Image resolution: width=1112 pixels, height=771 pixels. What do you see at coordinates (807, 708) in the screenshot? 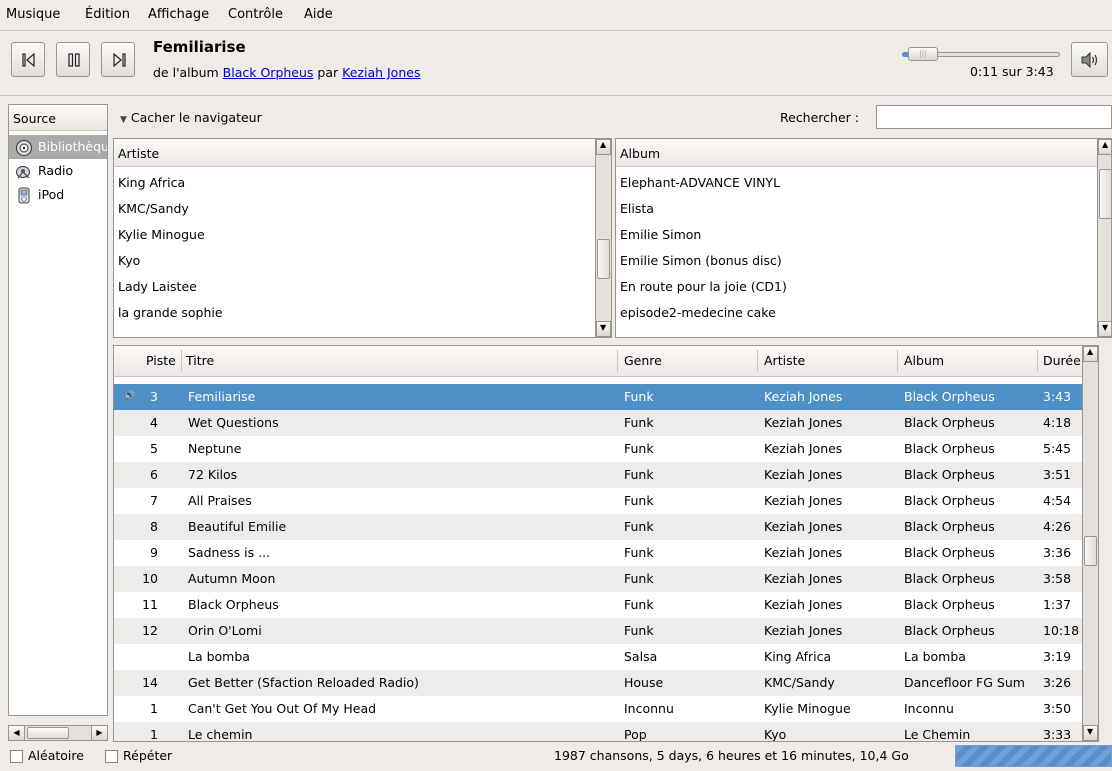
I see `track-artist: Kylie Minogue` at bounding box center [807, 708].